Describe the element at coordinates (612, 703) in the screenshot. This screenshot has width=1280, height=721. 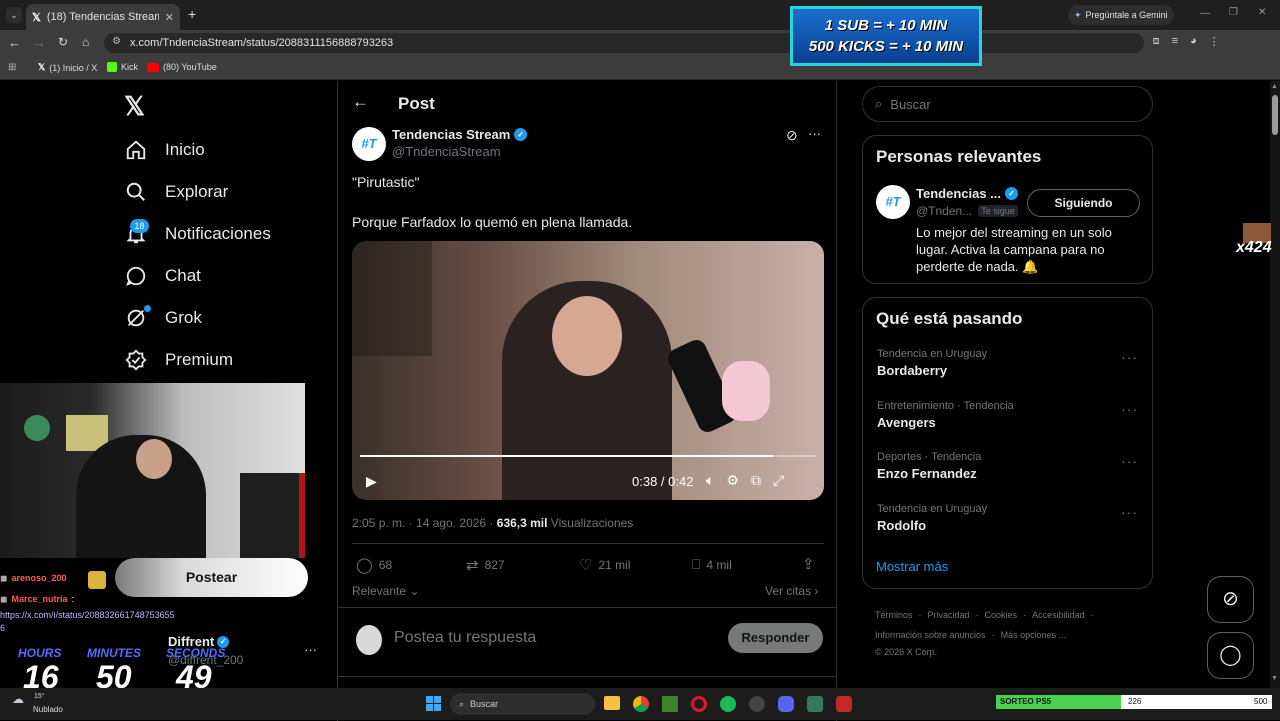
I see `file-explorer-icon` at that location.